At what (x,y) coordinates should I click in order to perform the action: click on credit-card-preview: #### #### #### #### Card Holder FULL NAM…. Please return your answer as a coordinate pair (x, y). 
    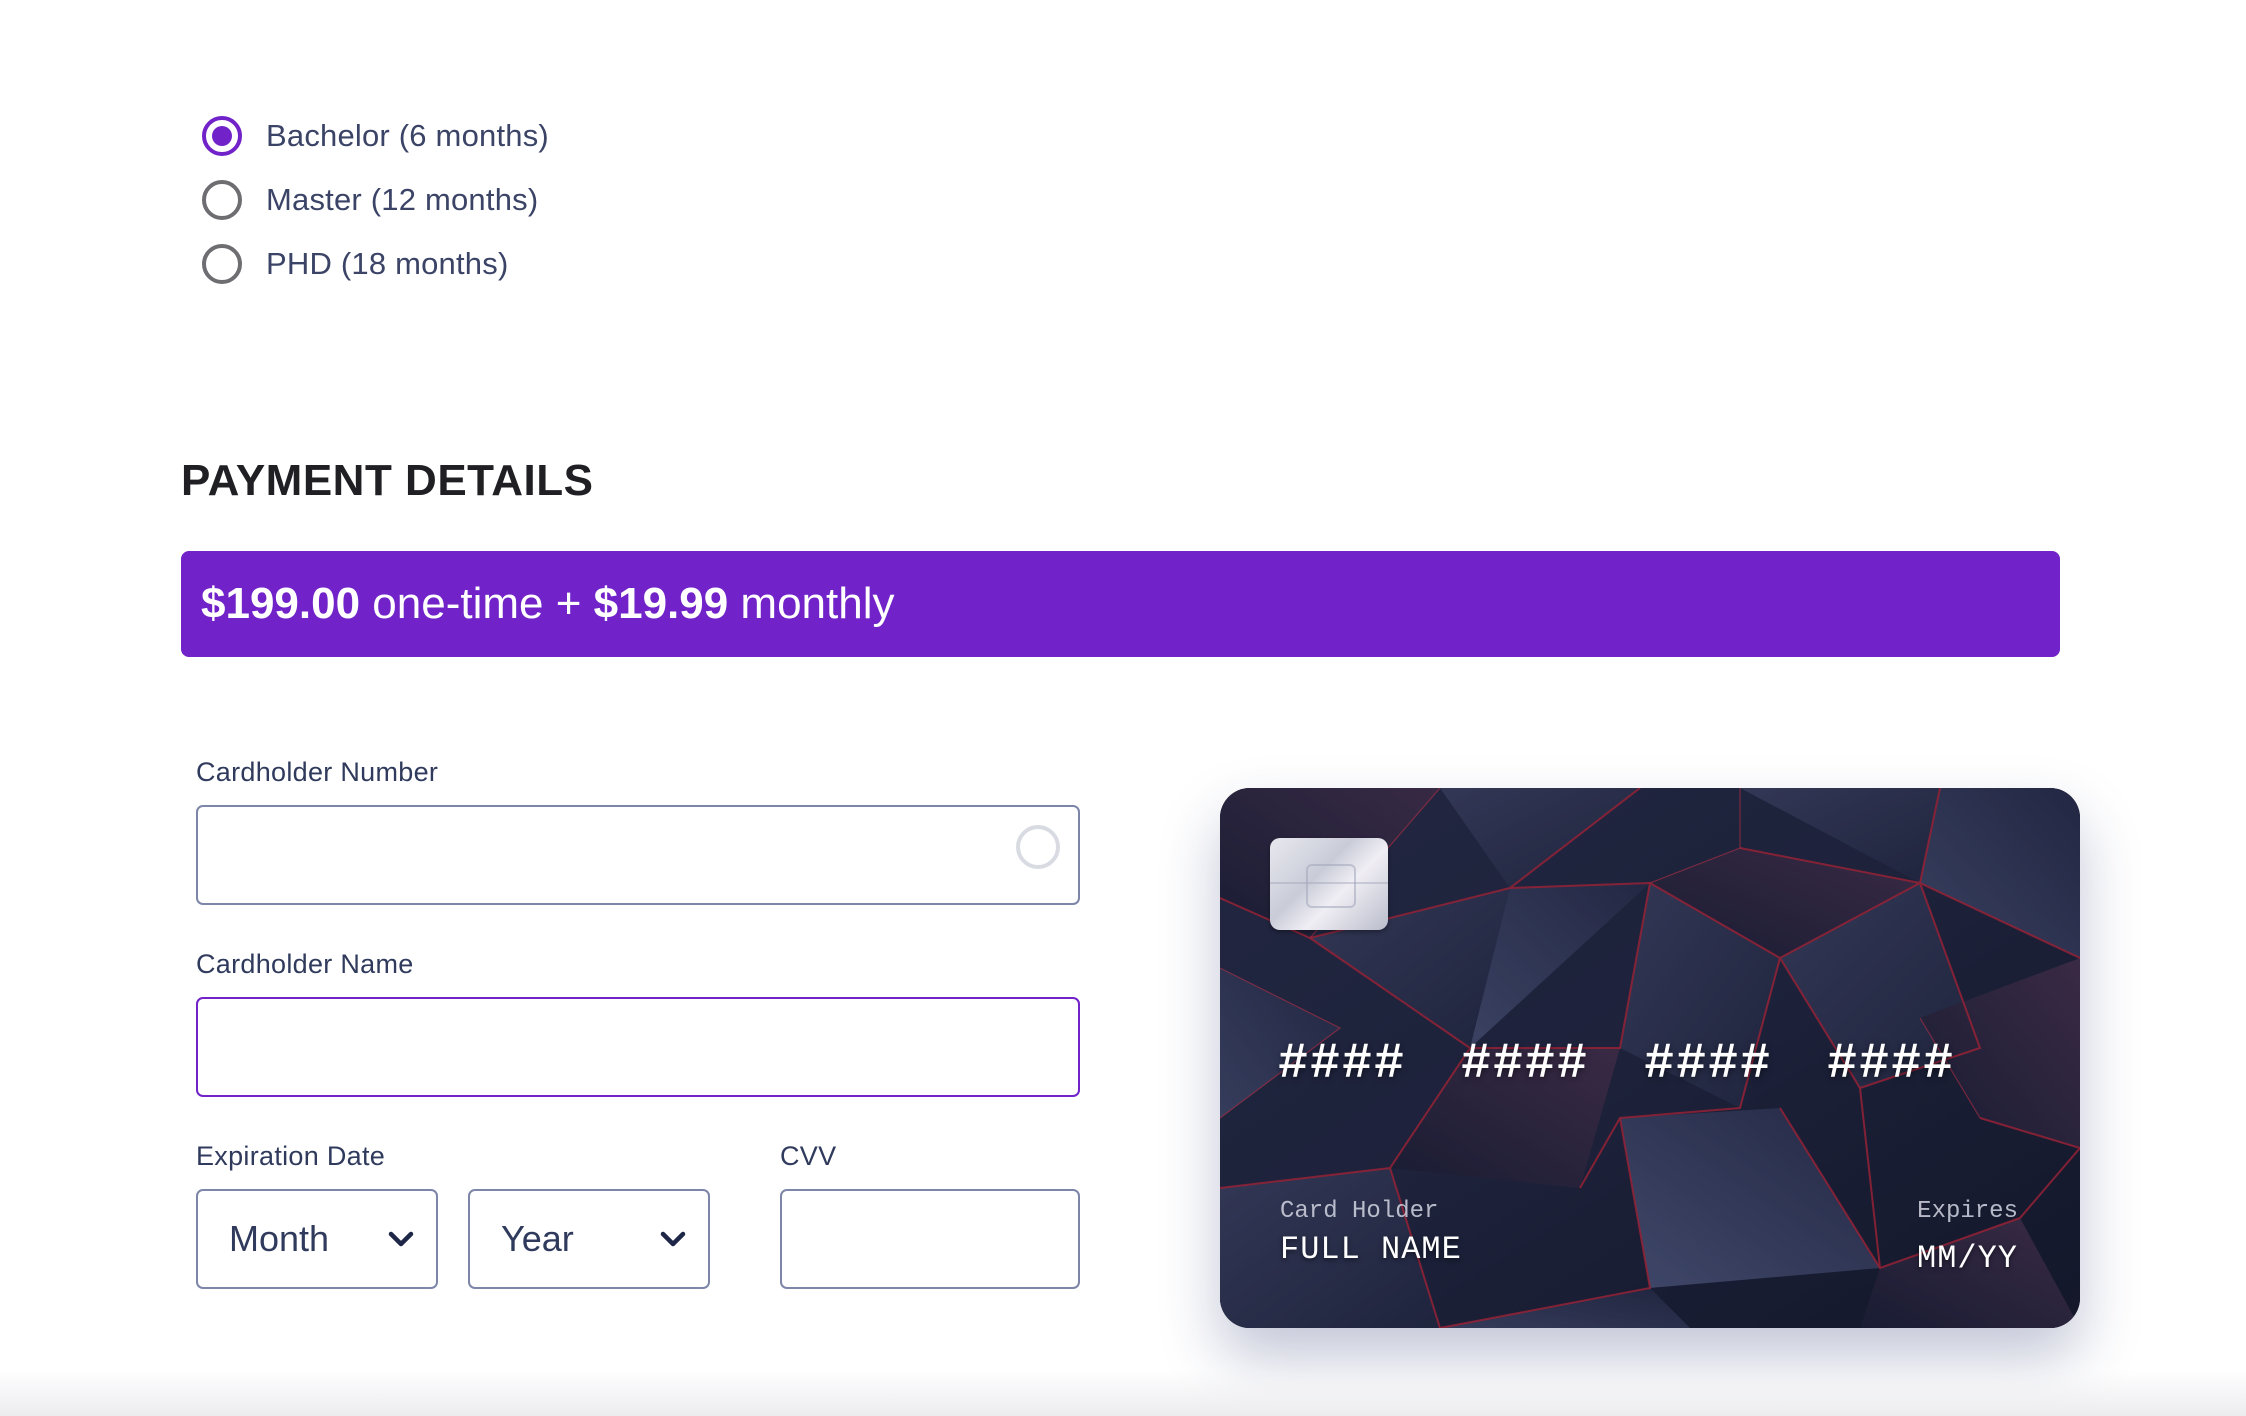
    Looking at the image, I should click on (1650, 1058).